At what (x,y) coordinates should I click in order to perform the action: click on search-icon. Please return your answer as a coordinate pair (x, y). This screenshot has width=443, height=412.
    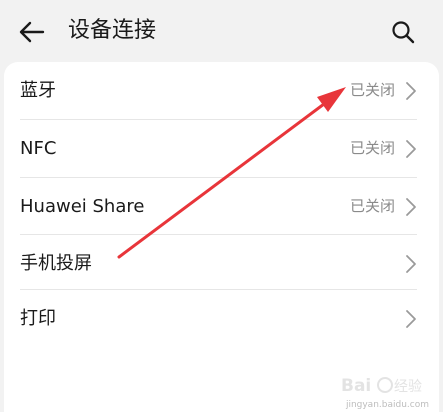
    Looking at the image, I should click on (403, 32).